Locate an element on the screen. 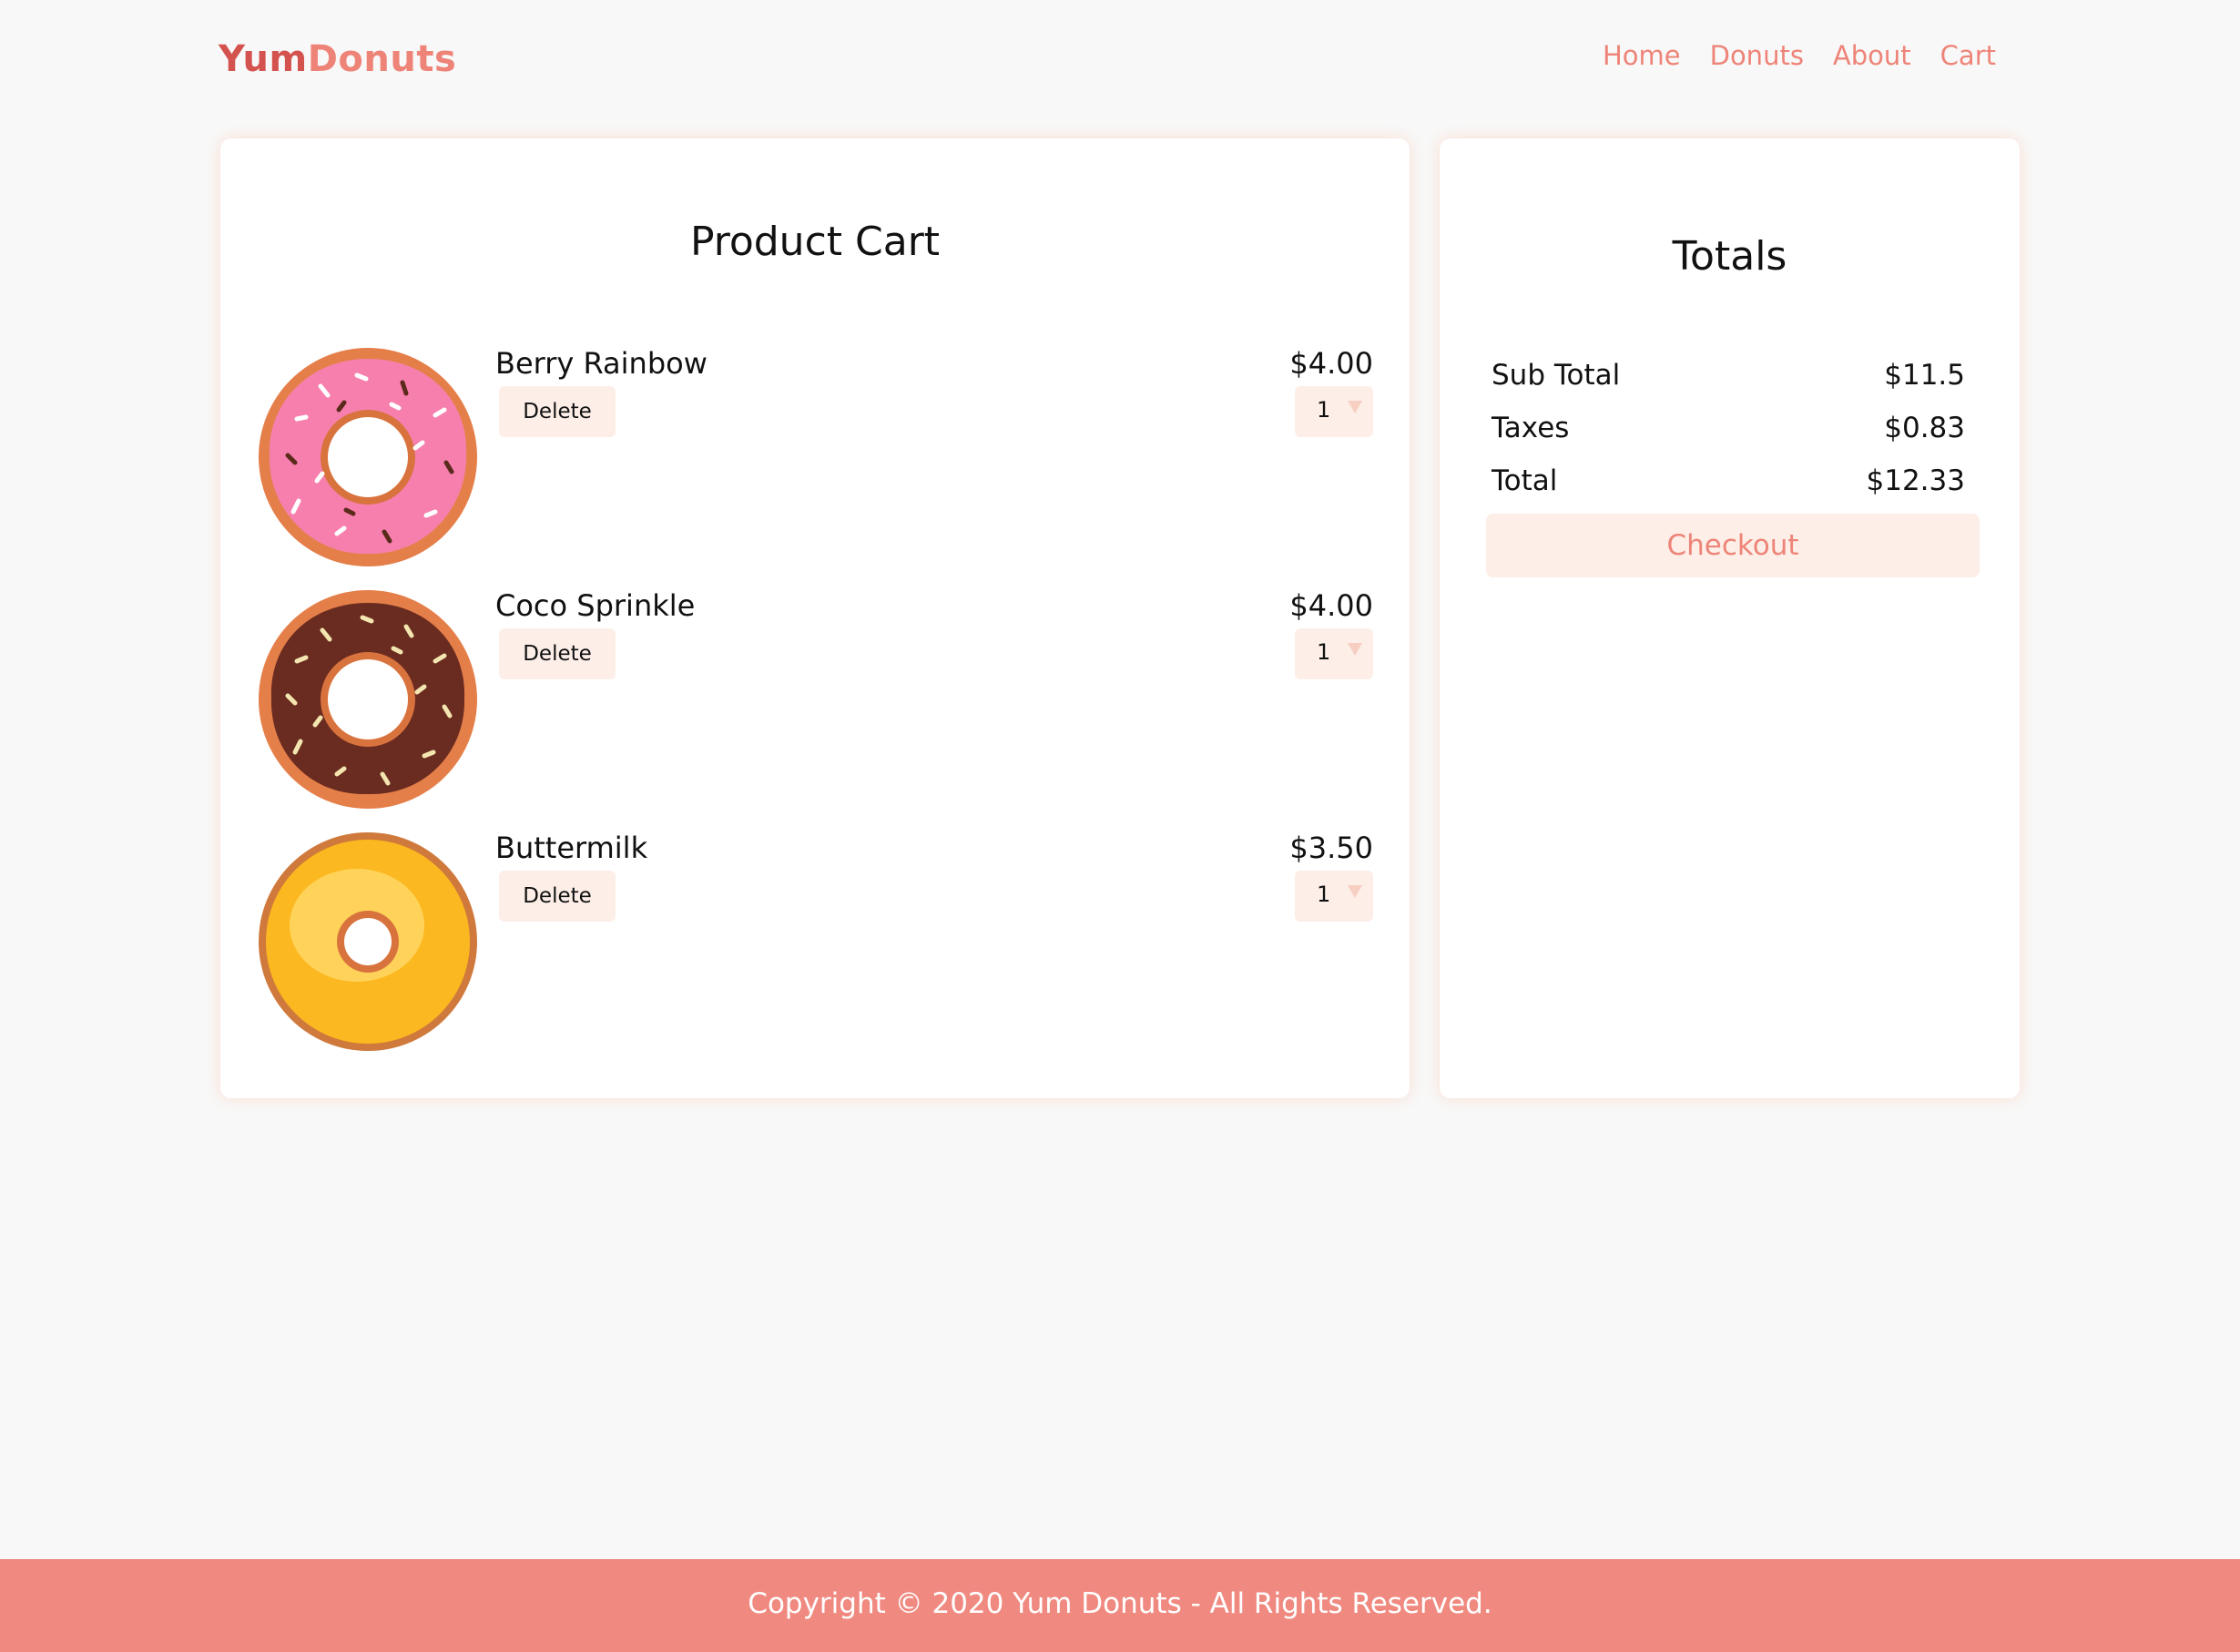 This screenshot has width=2240, height=1652. main-nav: Home Donuts About Cart is located at coordinates (1799, 55).